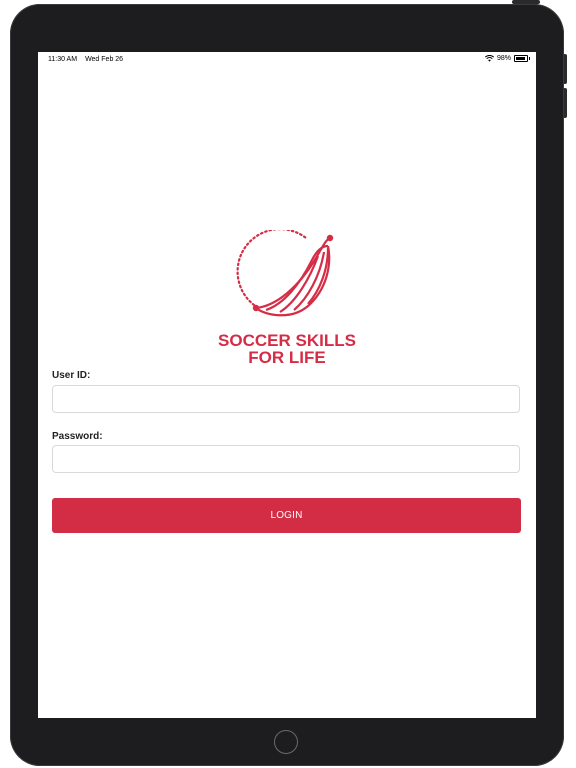  What do you see at coordinates (287, 340) in the screenshot?
I see `logo-line-1: SOCCER SKILLS` at bounding box center [287, 340].